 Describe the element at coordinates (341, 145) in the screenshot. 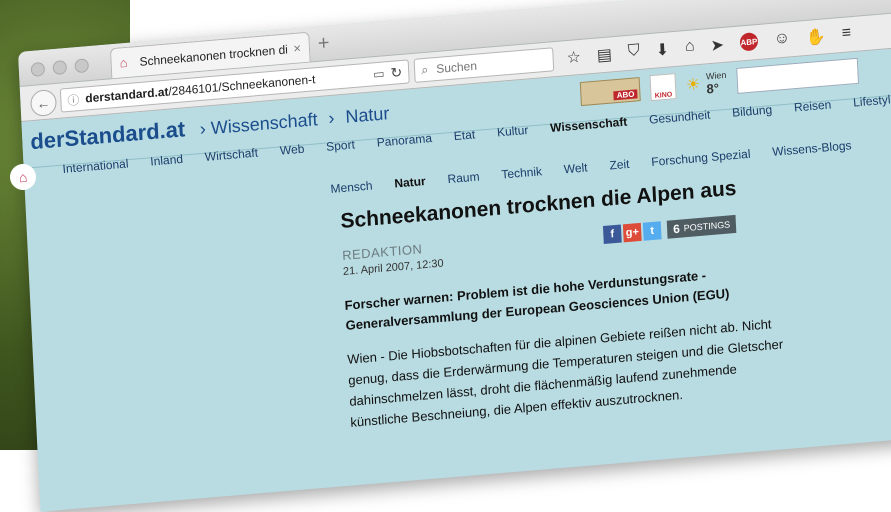

I see `nav-item: Sport` at that location.